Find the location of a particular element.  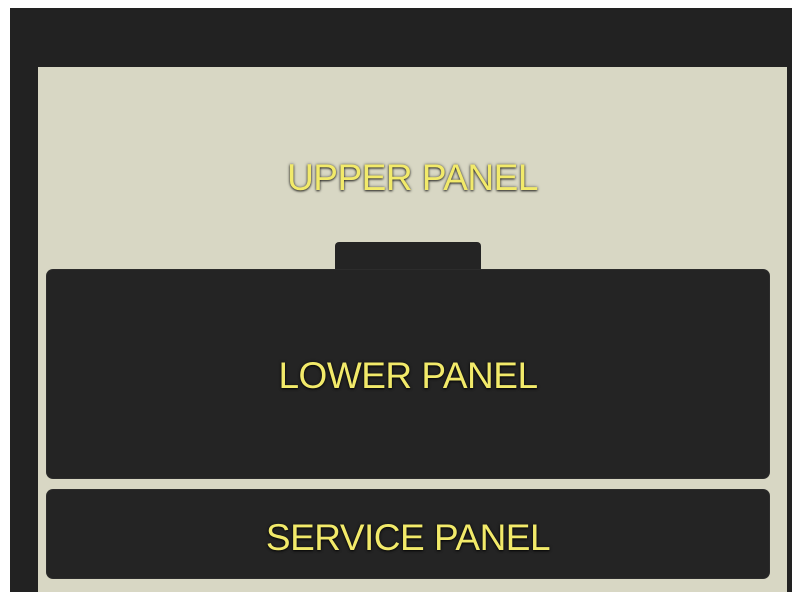

lower-panel-label: LOWER PANEL is located at coordinates (408, 375).